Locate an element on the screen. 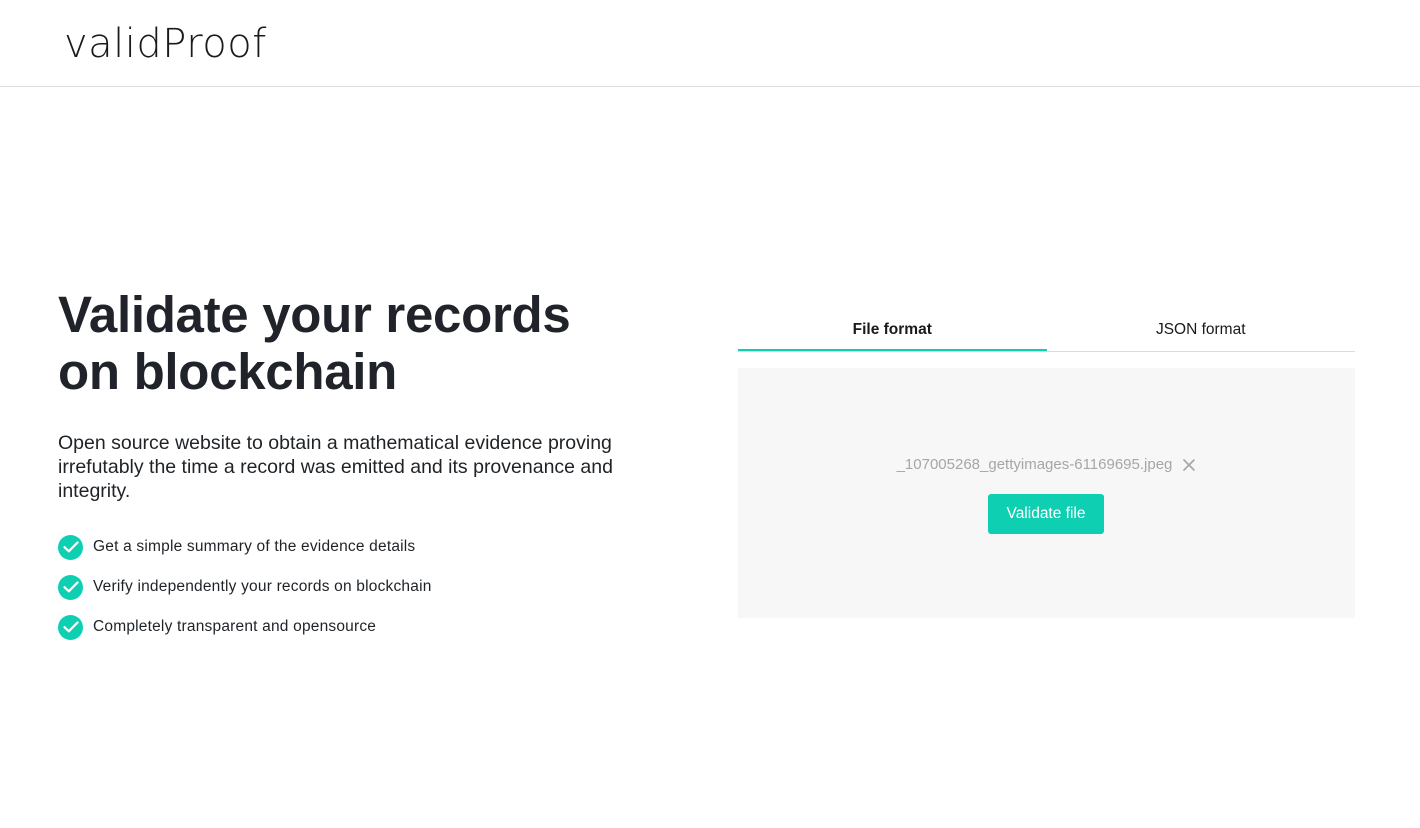  tab-json-format: JSON format is located at coordinates (1201, 330).